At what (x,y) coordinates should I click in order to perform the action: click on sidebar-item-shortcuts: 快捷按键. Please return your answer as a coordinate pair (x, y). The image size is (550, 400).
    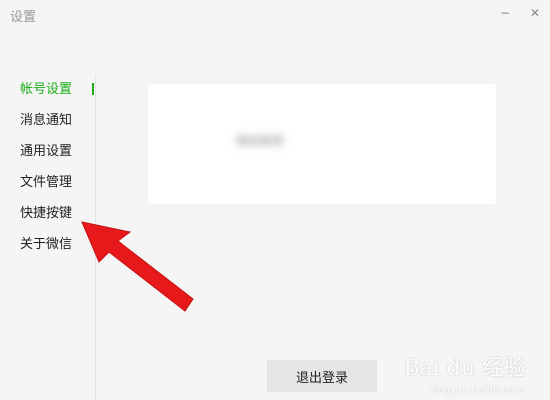
    Looking at the image, I should click on (48, 213).